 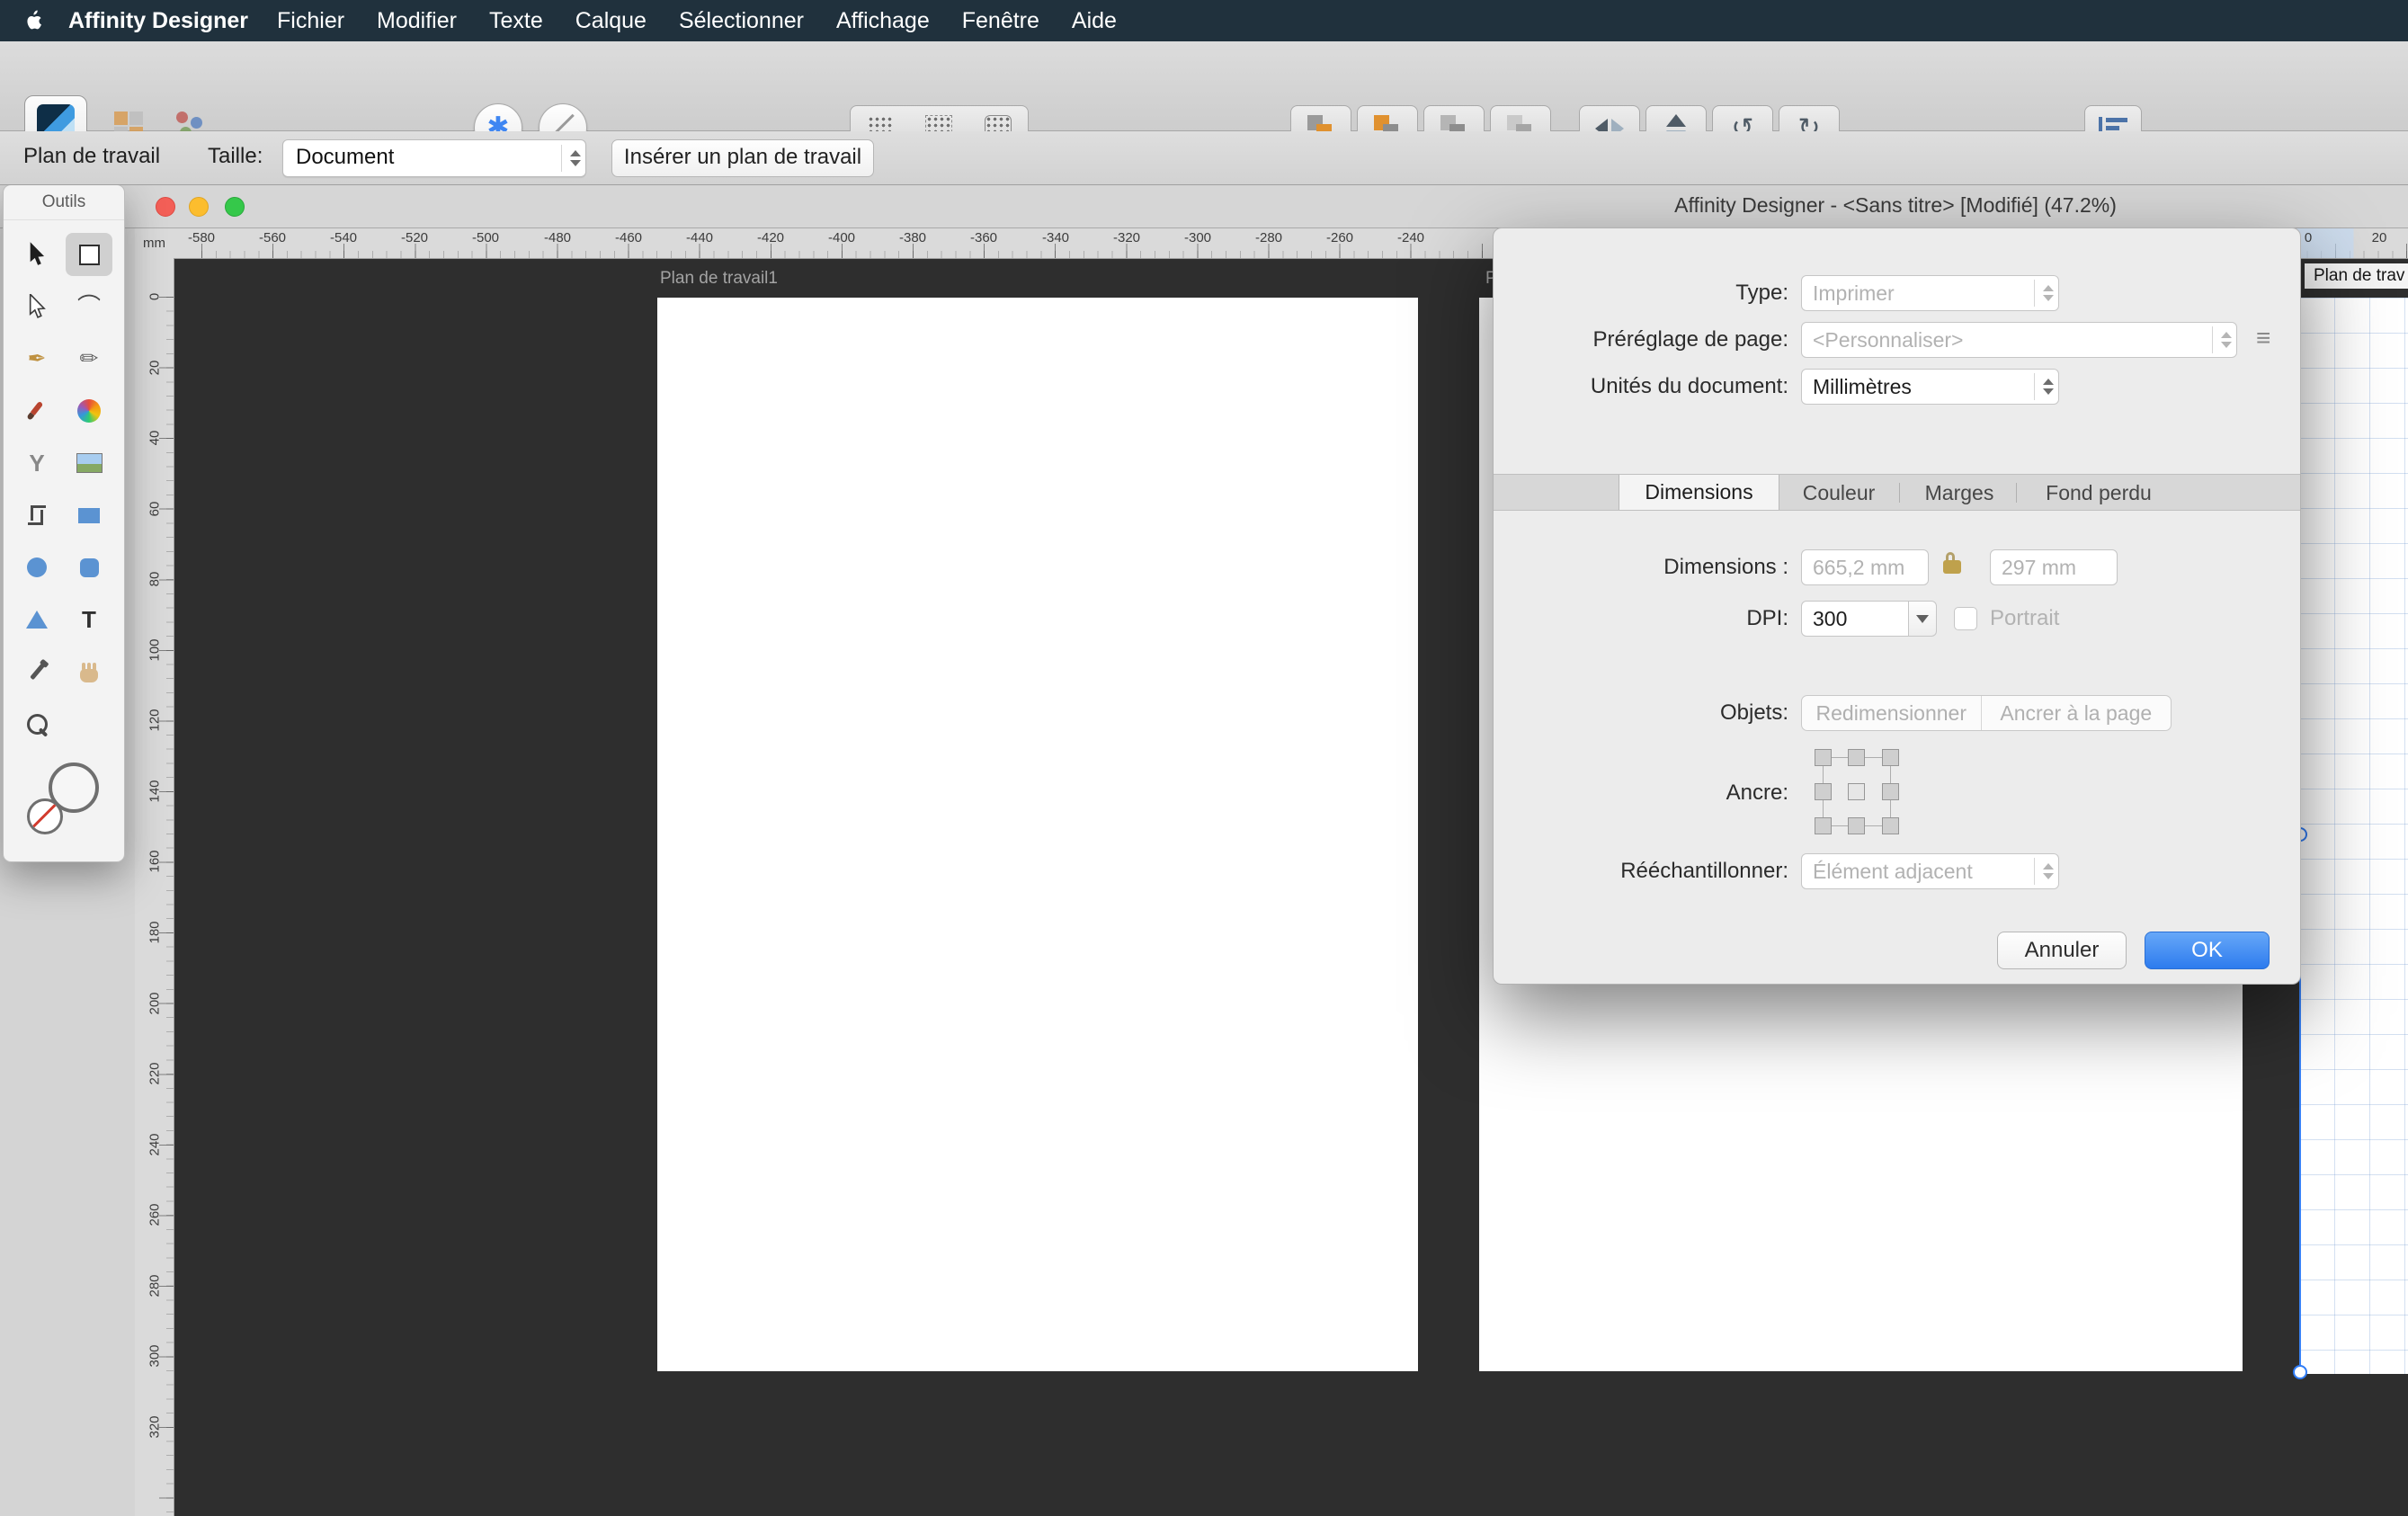 What do you see at coordinates (1965, 618) in the screenshot?
I see `portrait-checkbox` at bounding box center [1965, 618].